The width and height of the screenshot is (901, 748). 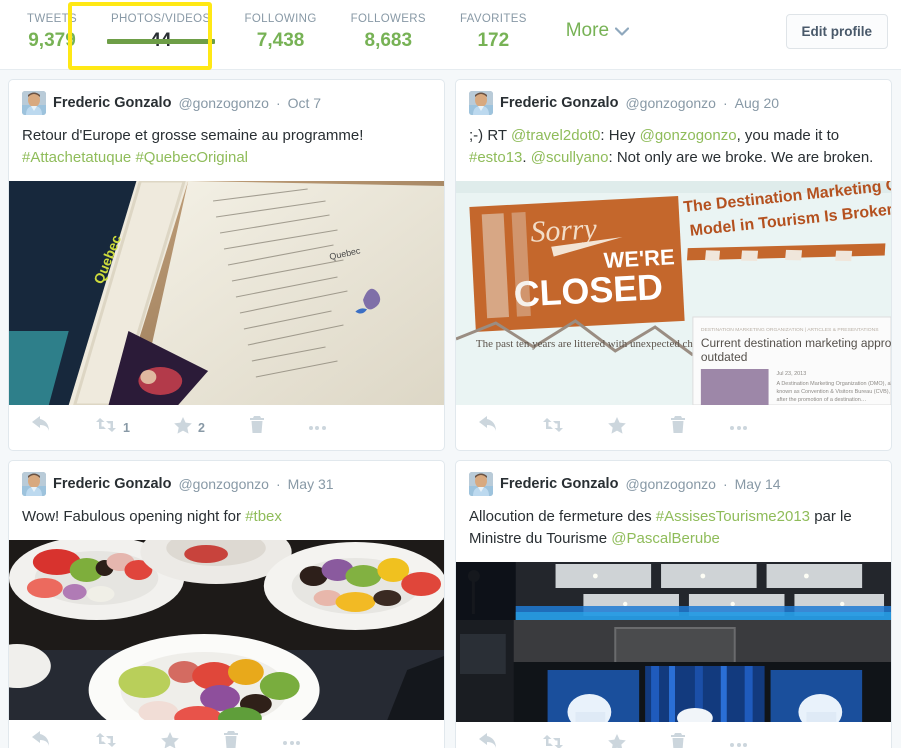 What do you see at coordinates (555, 135) in the screenshot?
I see `mention-link: @travel2dot0` at bounding box center [555, 135].